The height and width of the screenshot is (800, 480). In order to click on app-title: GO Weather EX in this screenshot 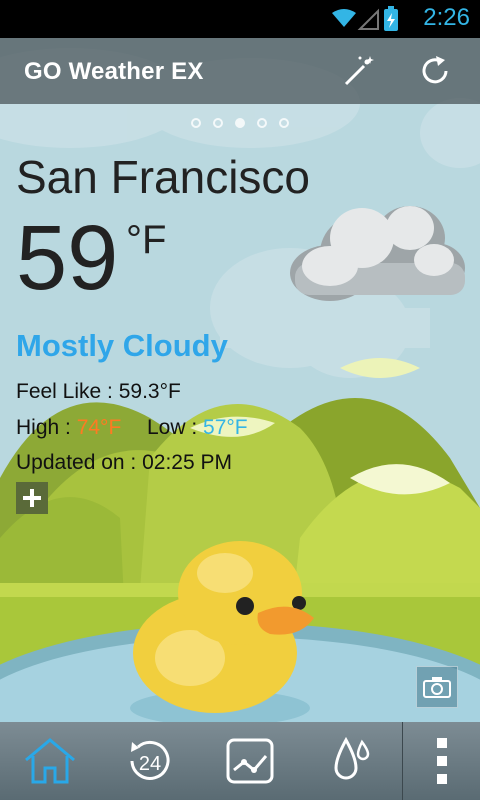, I will do `click(114, 71)`.